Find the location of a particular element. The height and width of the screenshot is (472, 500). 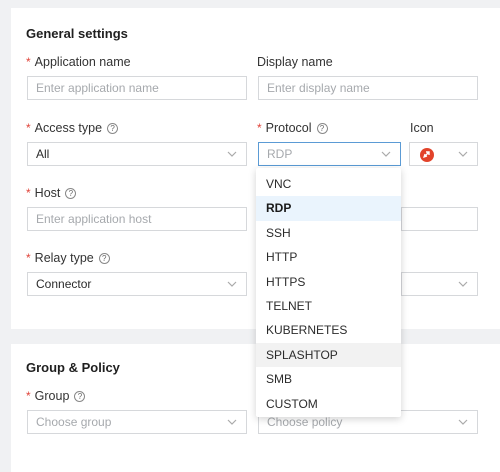

relay-type-label: * Relay type ? is located at coordinates (68, 258).